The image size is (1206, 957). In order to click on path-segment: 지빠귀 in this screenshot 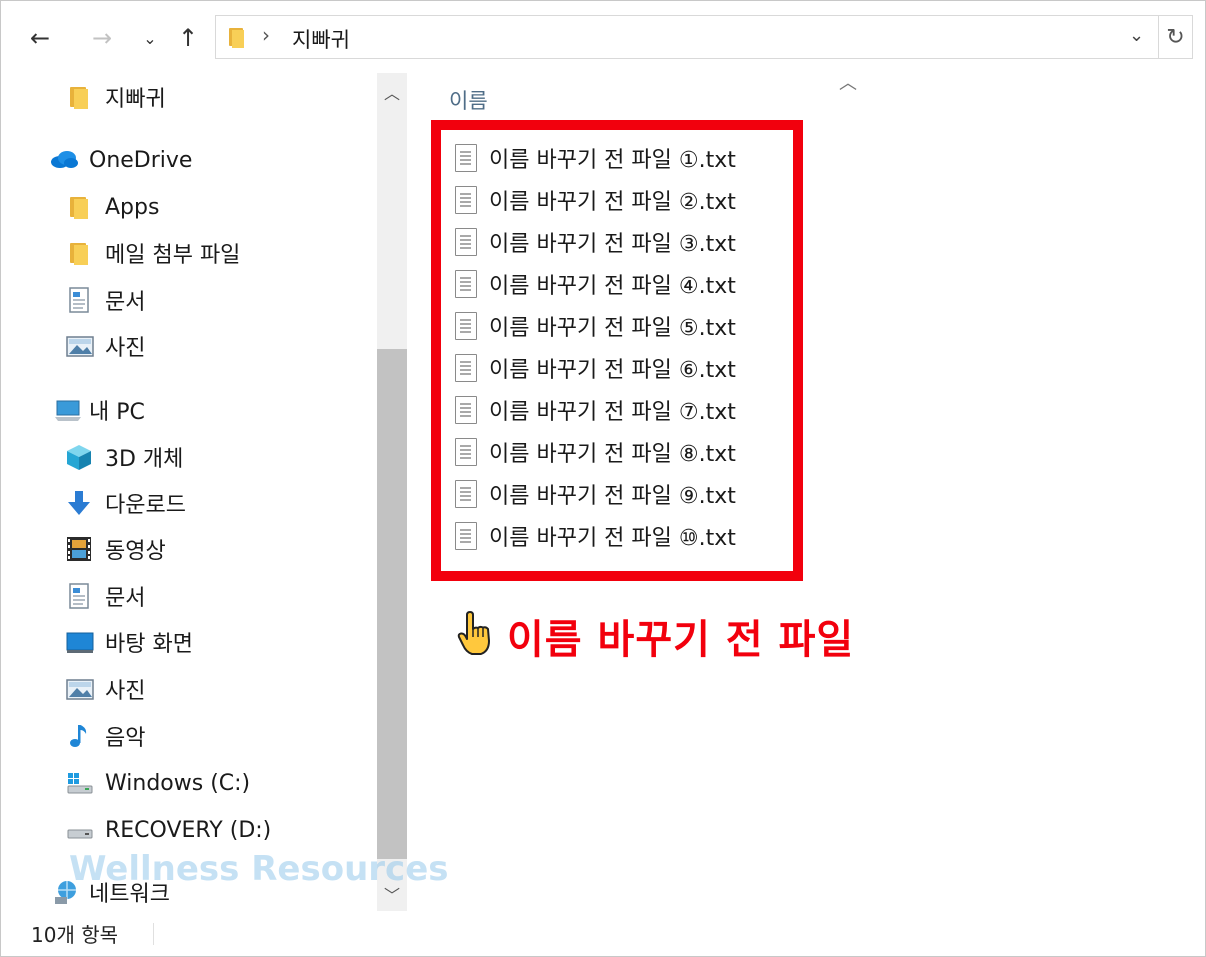, I will do `click(321, 39)`.